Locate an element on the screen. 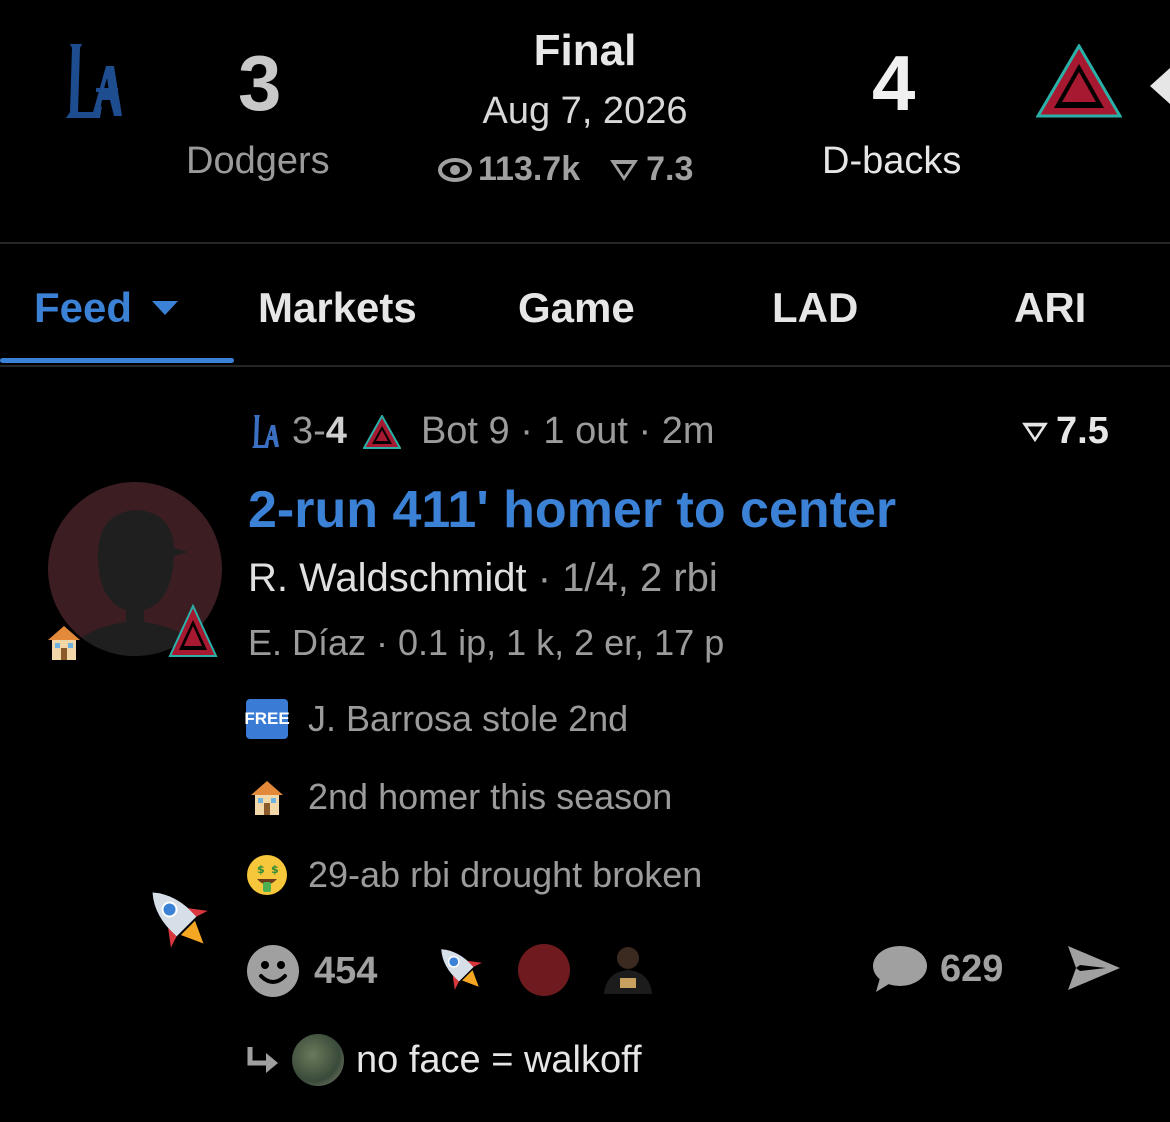 The height and width of the screenshot is (1122, 1170). post-score-away: 3 is located at coordinates (303, 431).